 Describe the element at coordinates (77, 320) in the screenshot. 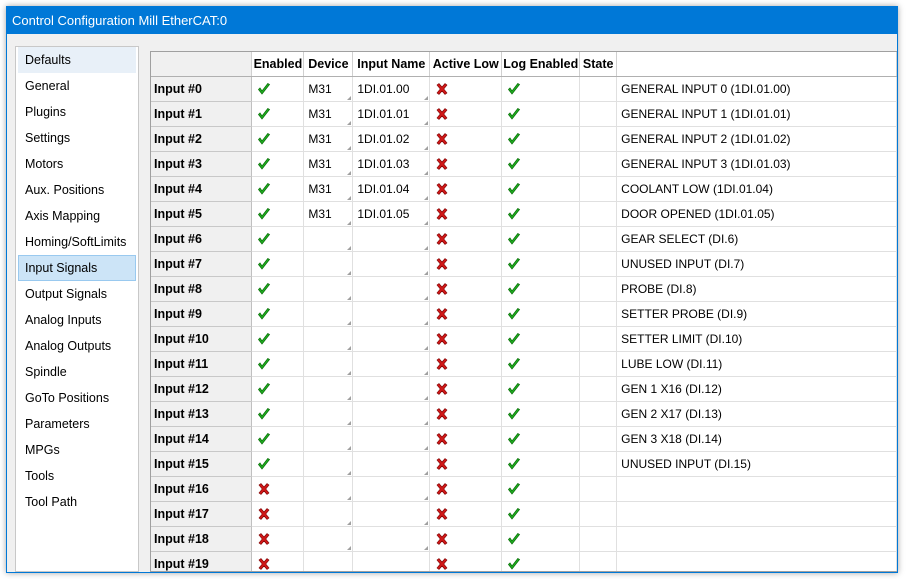

I see `sidebar-item-analog-inputs: Analog Inputs` at that location.